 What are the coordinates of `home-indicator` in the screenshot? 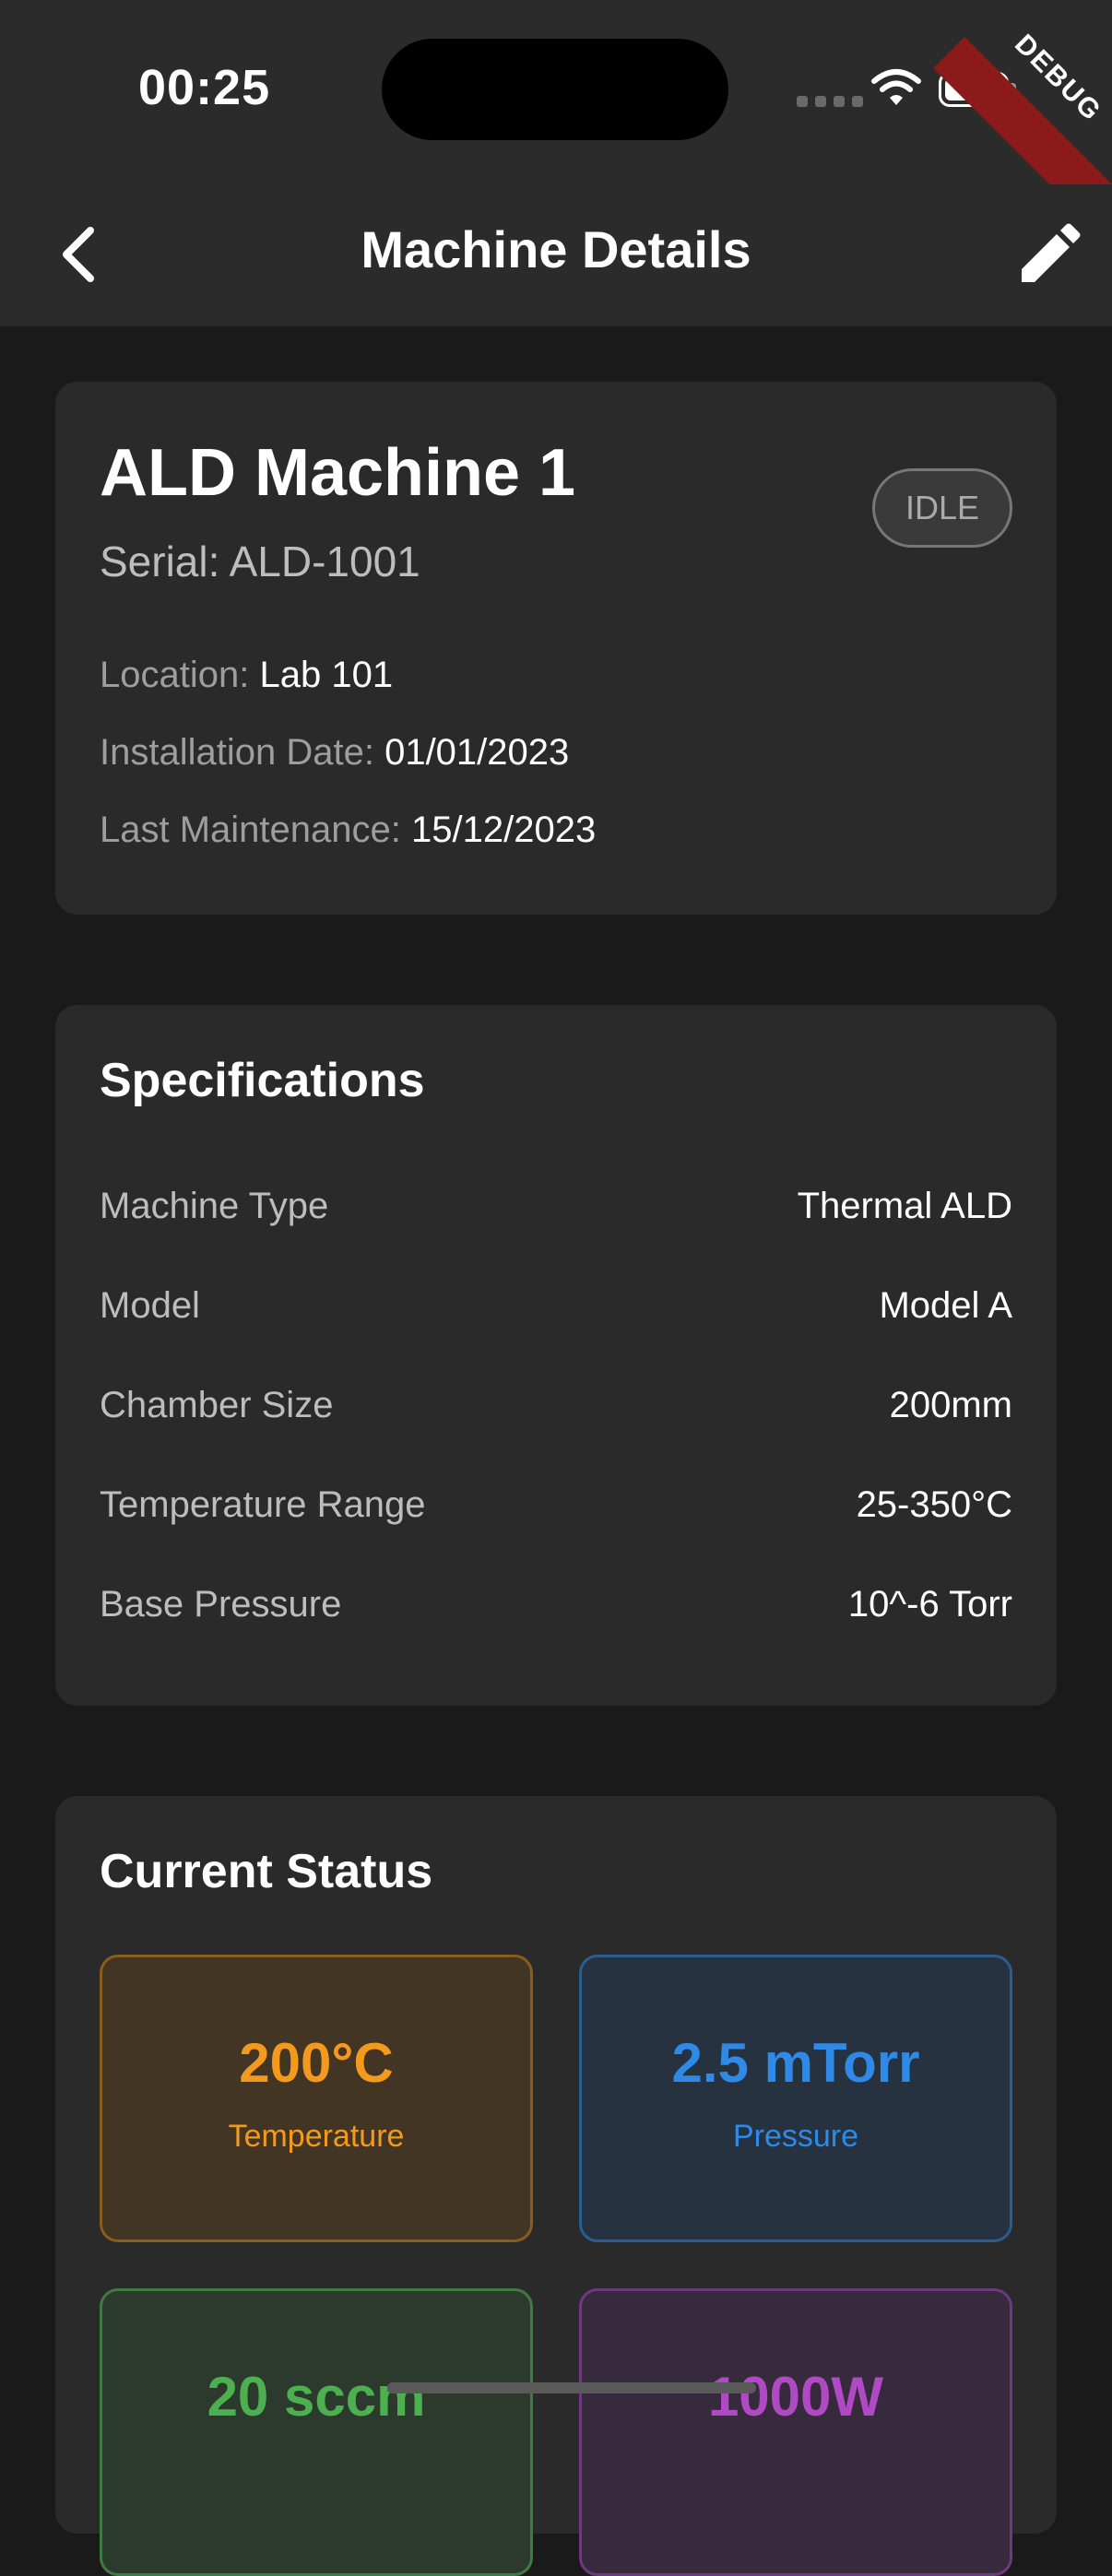 It's located at (571, 2387).